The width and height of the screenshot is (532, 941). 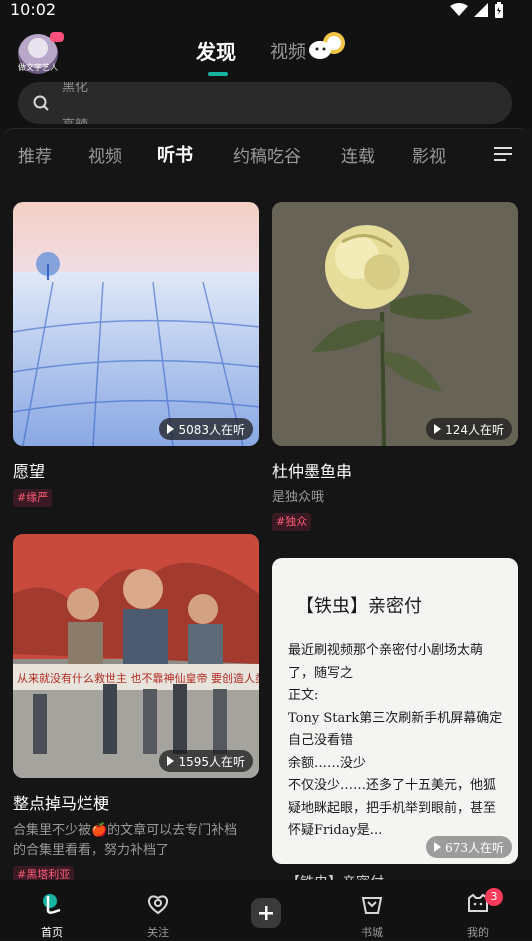 I want to click on cover-poster: 从来就没有什么救世主 也不靠神仙皇帝 要创造人类的幸福, so click(x=136, y=656).